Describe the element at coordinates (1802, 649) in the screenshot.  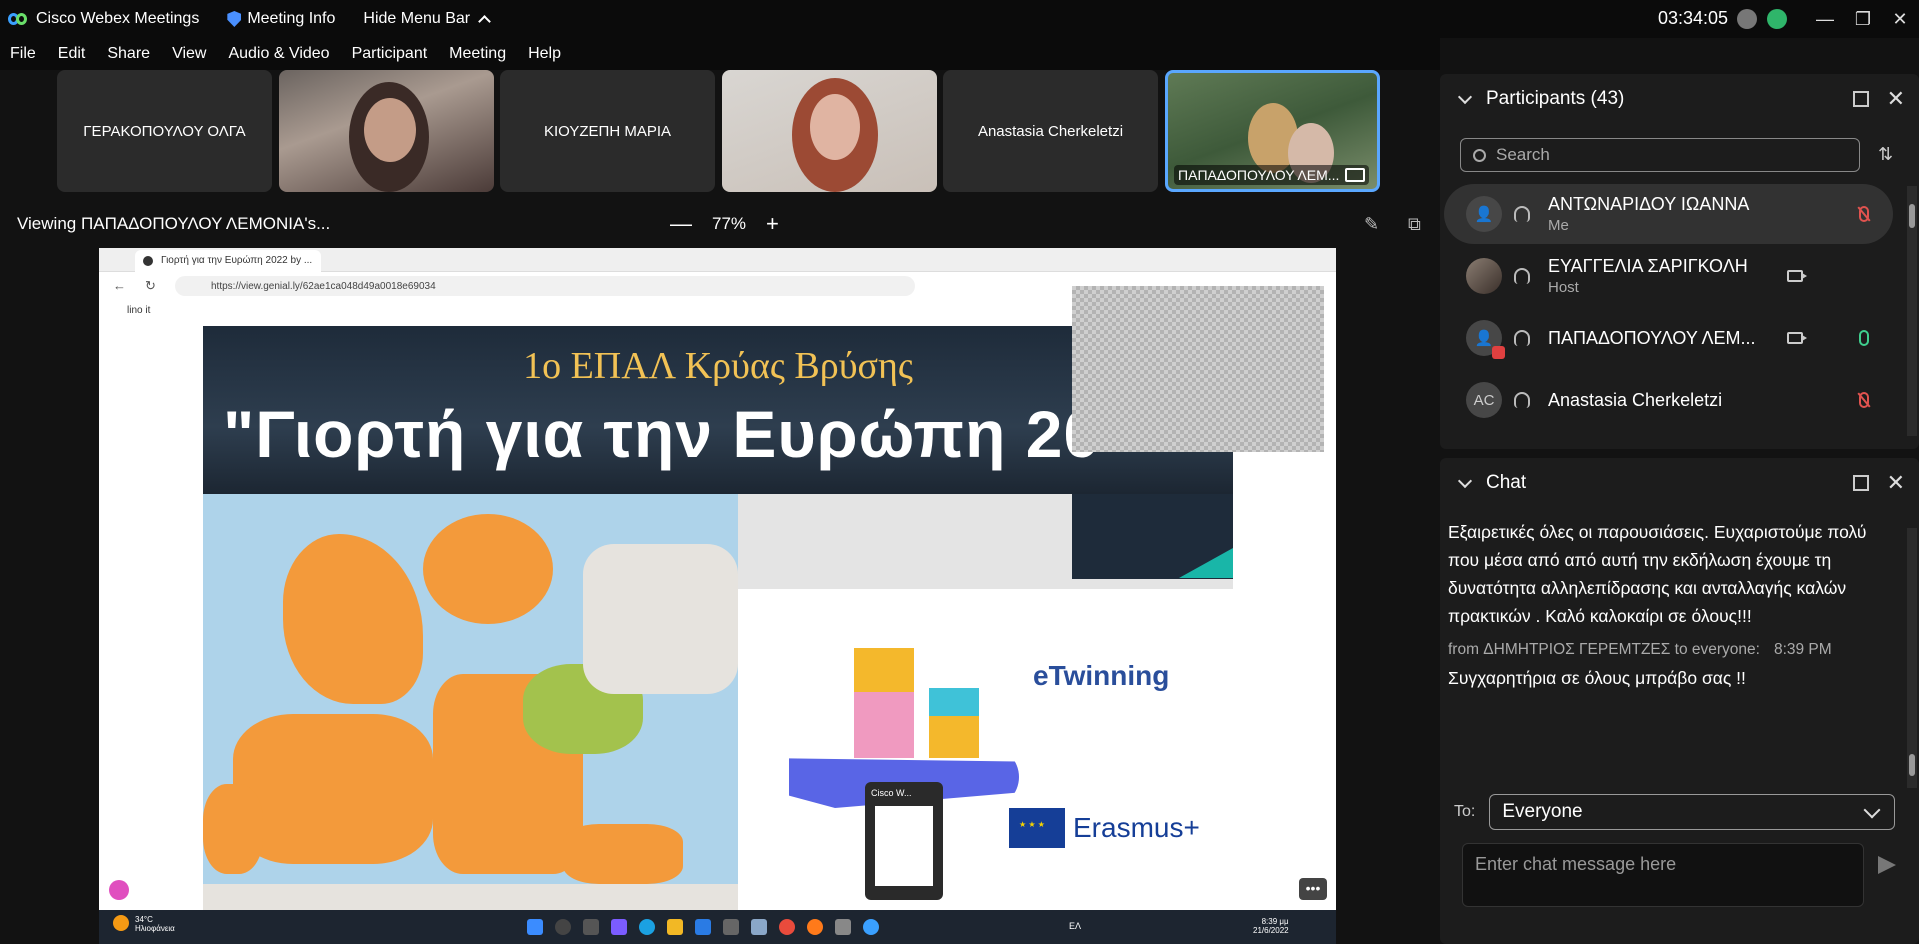
I see `chat-time: 8:39 PM` at that location.